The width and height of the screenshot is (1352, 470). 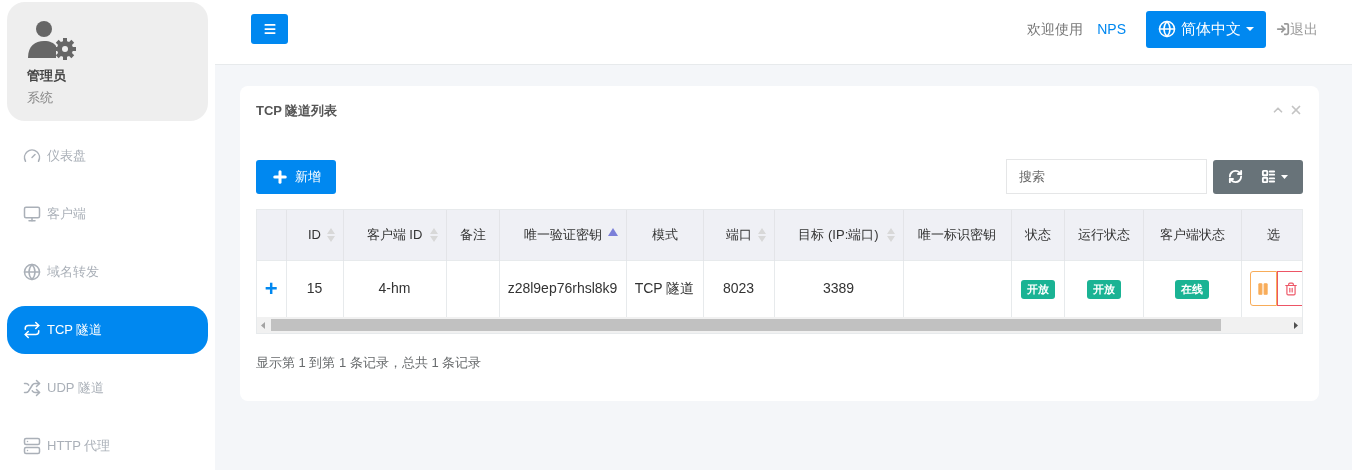 I want to click on globe-icon, so click(x=1167, y=29).